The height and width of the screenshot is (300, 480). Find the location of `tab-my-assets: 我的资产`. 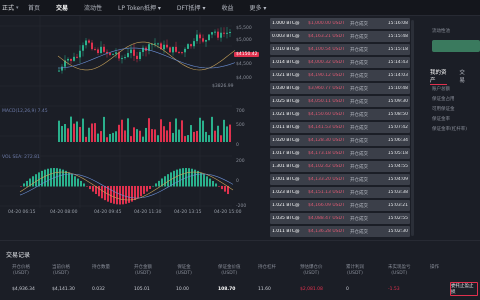

tab-my-assets: 我的资产 is located at coordinates (439, 76).